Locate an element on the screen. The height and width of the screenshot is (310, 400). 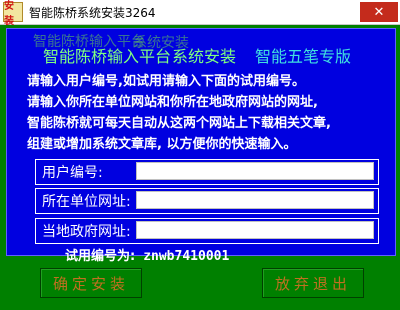
install-button: 确定安装 is located at coordinates (91, 283).